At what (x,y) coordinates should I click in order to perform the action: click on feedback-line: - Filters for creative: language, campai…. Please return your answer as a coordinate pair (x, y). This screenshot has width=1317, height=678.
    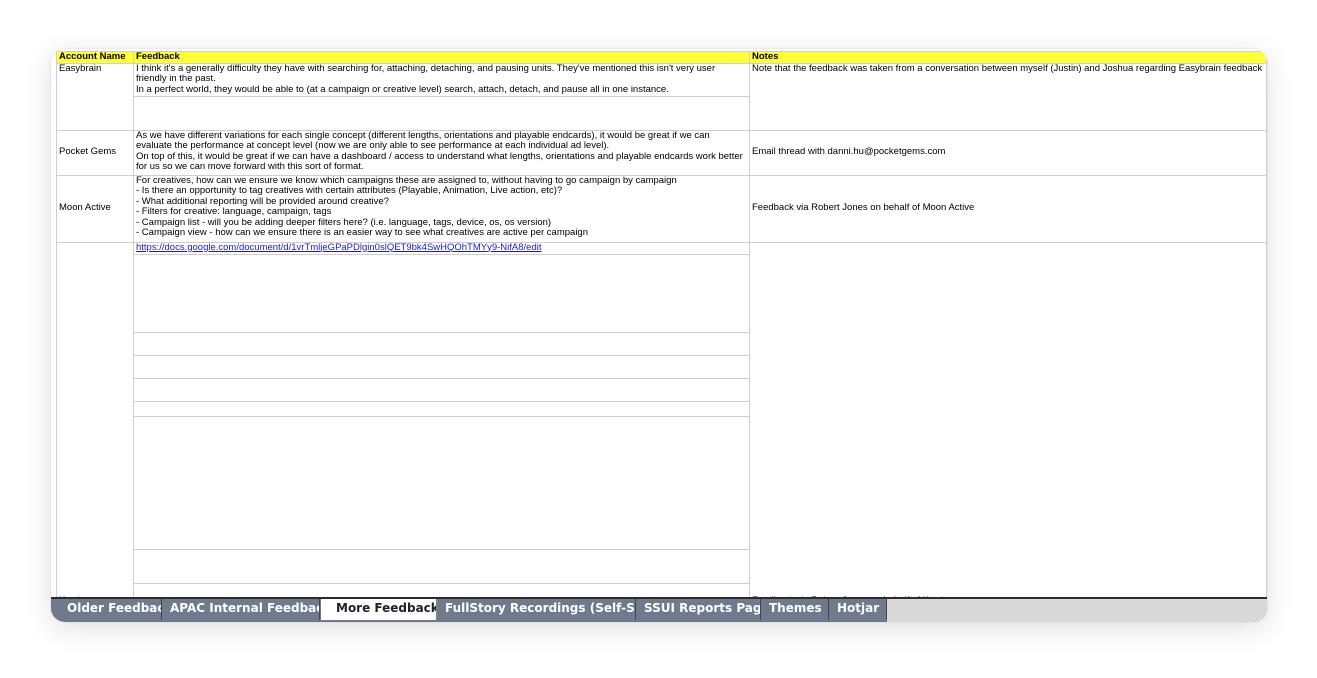
    Looking at the image, I should click on (234, 211).